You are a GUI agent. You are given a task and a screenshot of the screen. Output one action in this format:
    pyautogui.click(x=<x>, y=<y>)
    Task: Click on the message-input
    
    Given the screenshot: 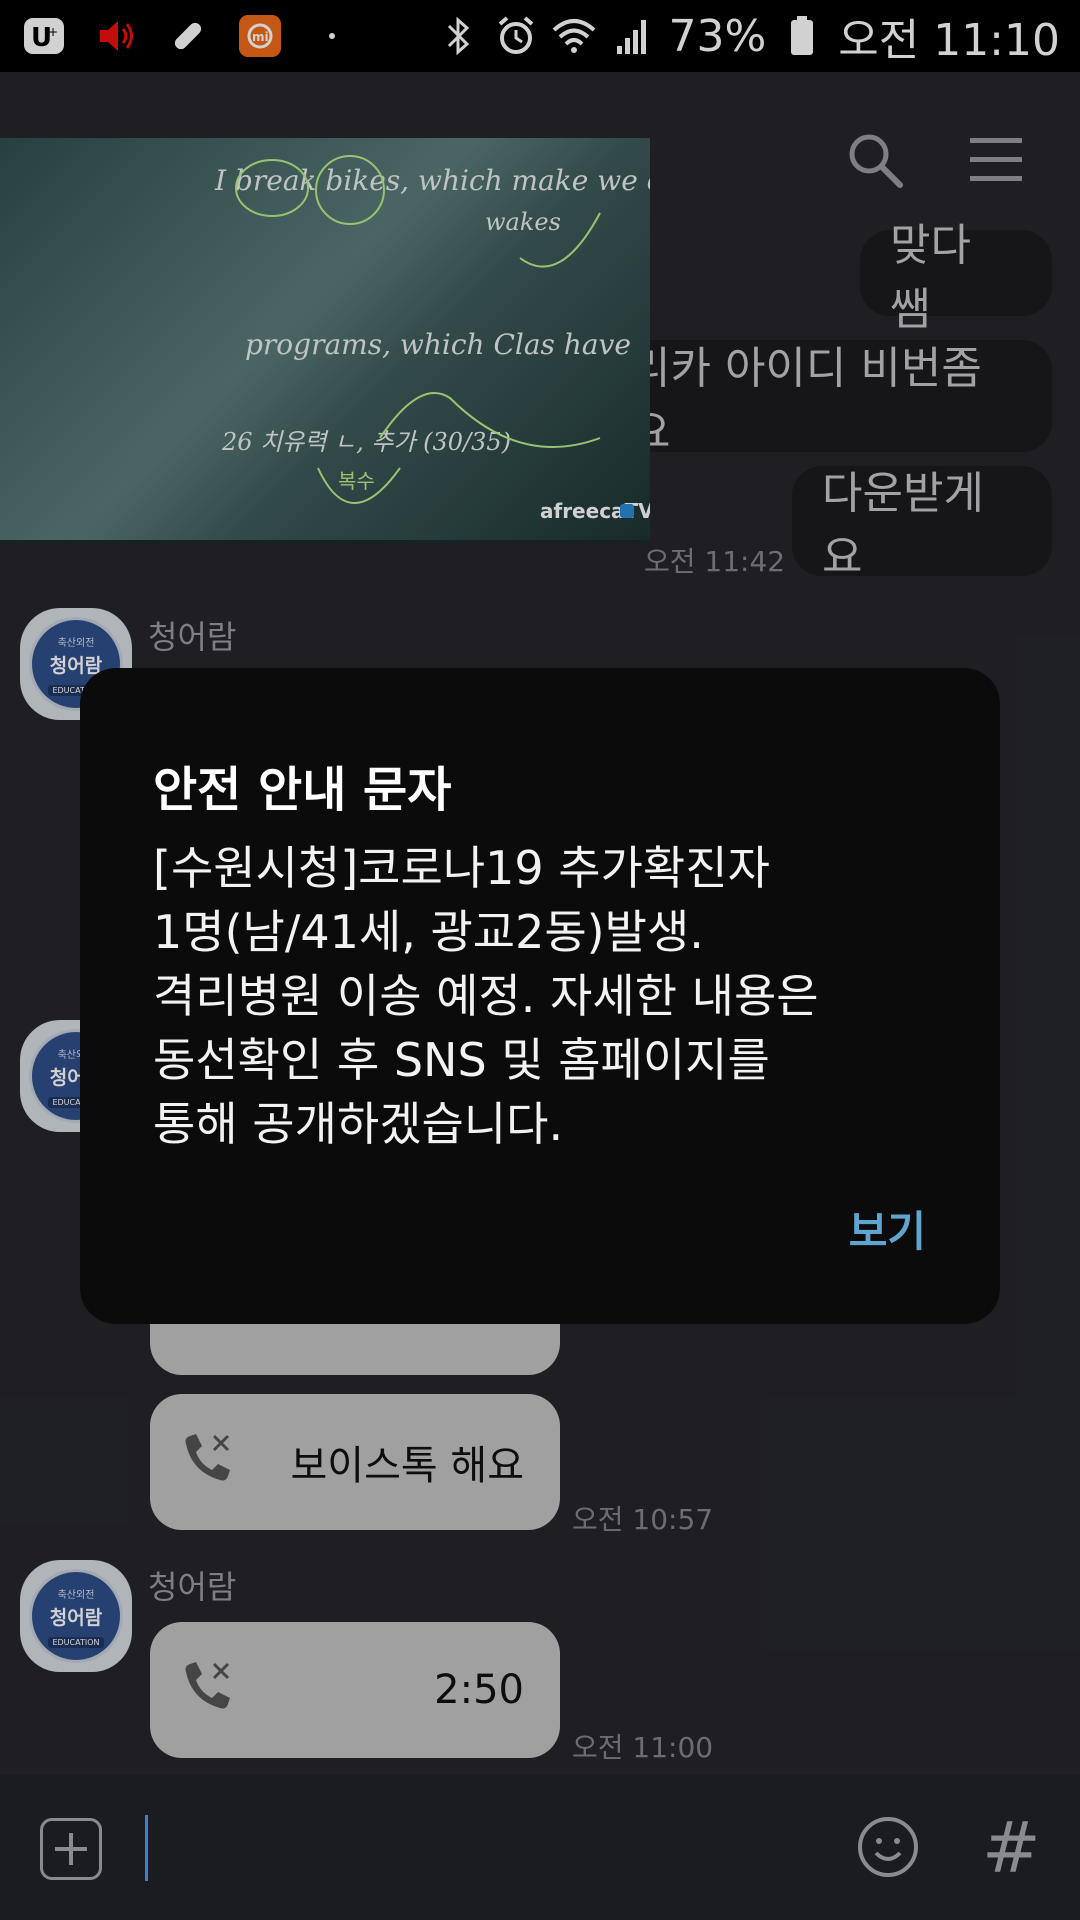 What is the action you would take?
    pyautogui.click(x=146, y=1848)
    